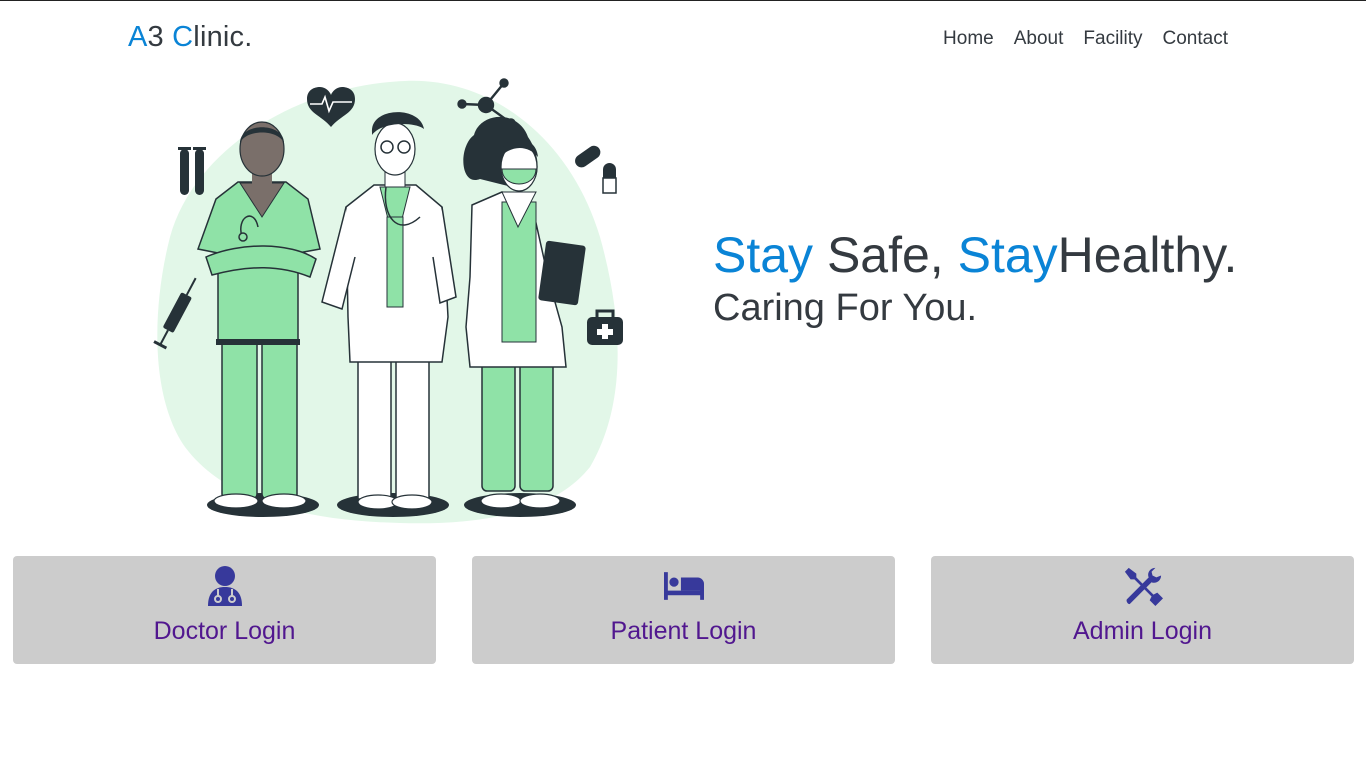  Describe the element at coordinates (223, 37) in the screenshot. I see `brand-rest: linic.` at that location.